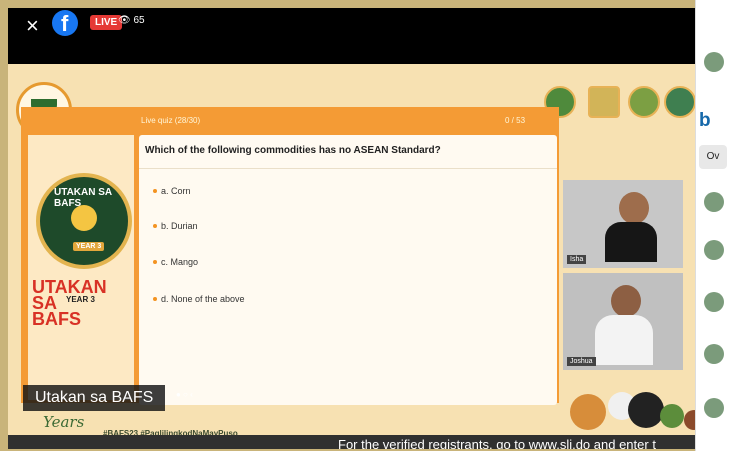  I want to click on years-logo: Years, so click(64, 422).